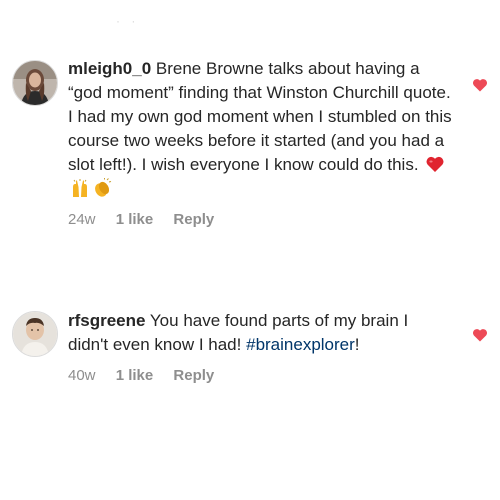 The height and width of the screenshot is (500, 500). What do you see at coordinates (106, 320) in the screenshot?
I see `comment-username: rfsgreene` at bounding box center [106, 320].